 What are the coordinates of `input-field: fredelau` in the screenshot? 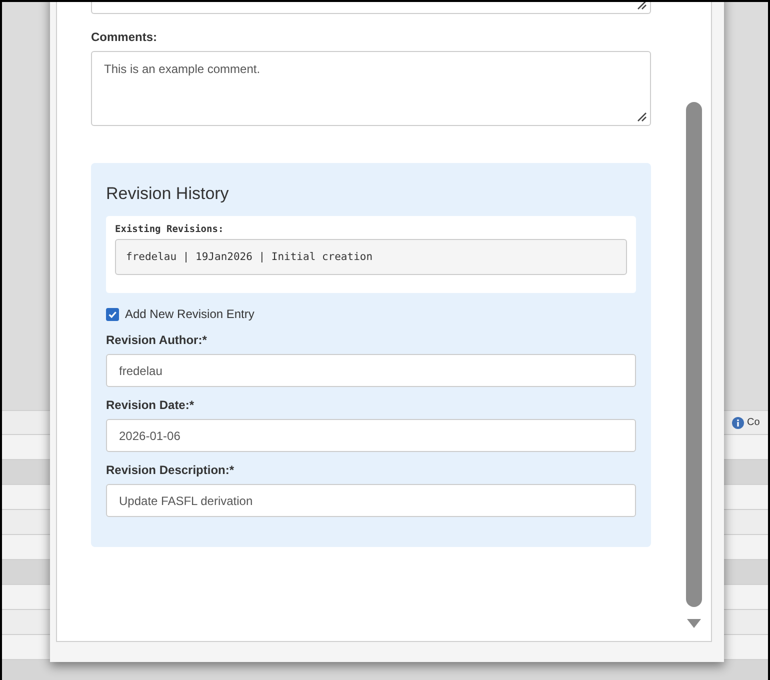 It's located at (371, 370).